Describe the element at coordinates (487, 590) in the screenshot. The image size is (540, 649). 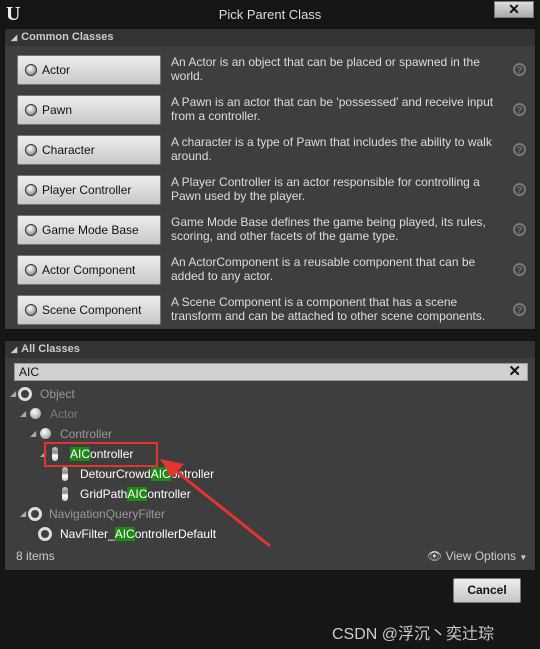
I see `cancel-button: Cancel` at that location.